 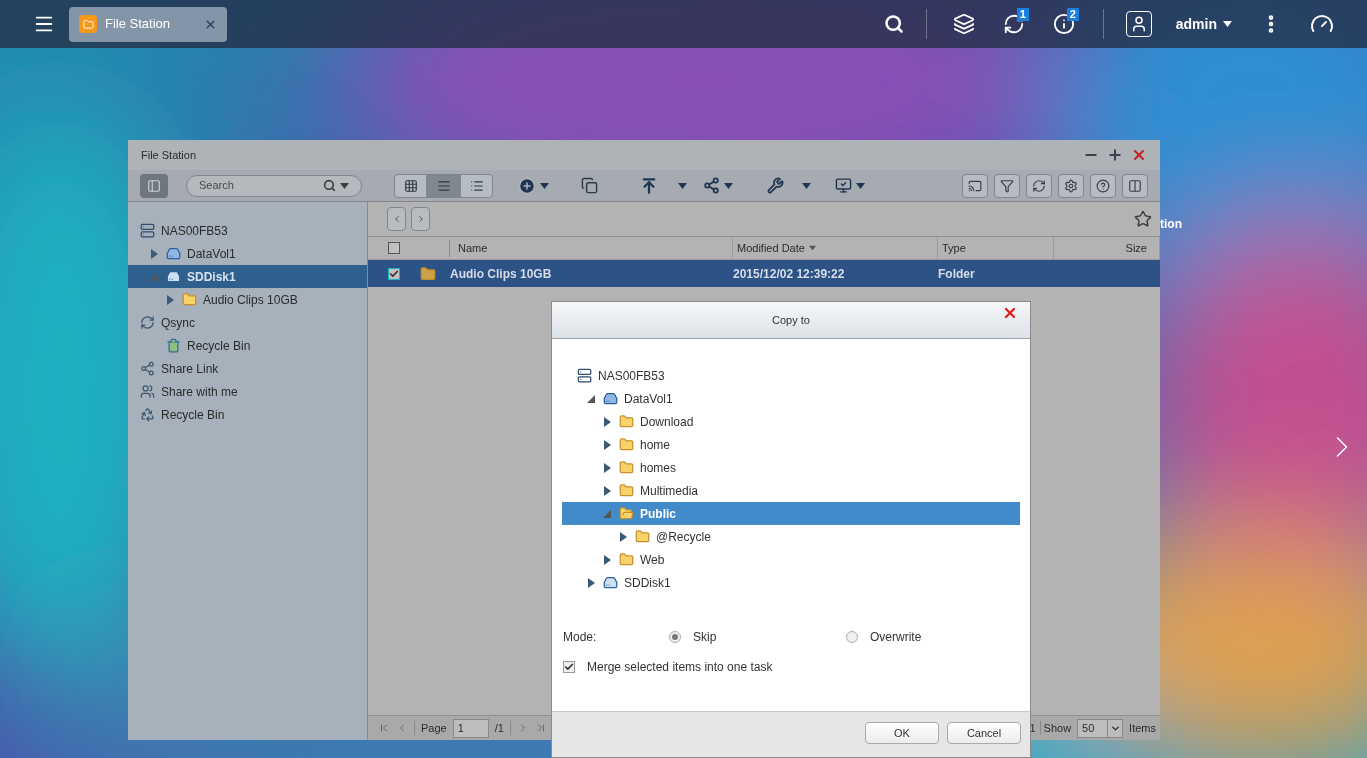 What do you see at coordinates (663, 185) in the screenshot?
I see `upload-button` at bounding box center [663, 185].